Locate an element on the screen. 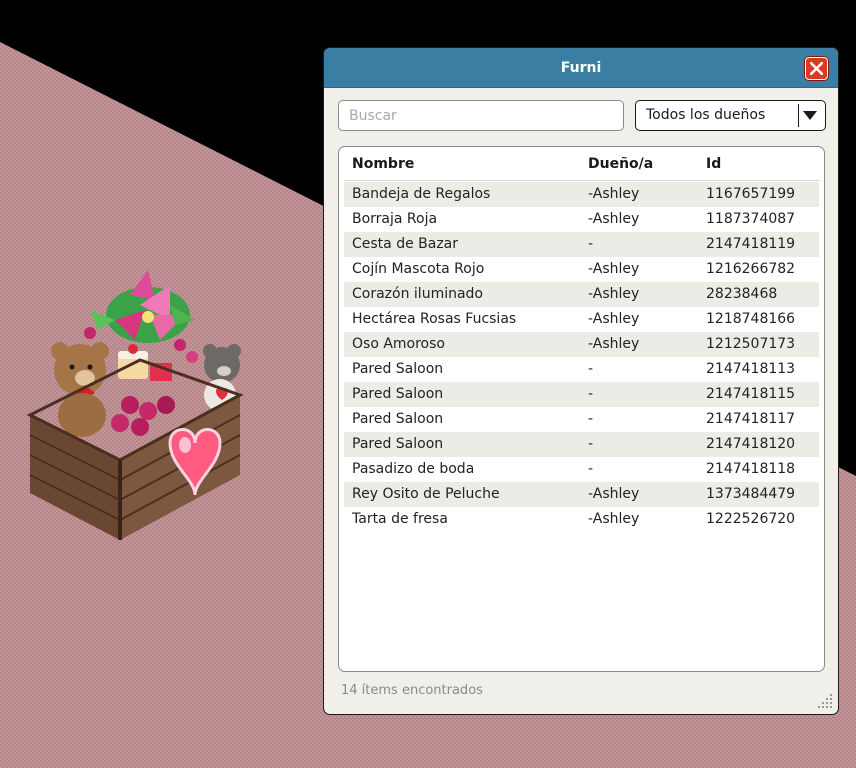 Image resolution: width=856 pixels, height=768 pixels. row-id-cell: 2147418119 is located at coordinates (751, 244).